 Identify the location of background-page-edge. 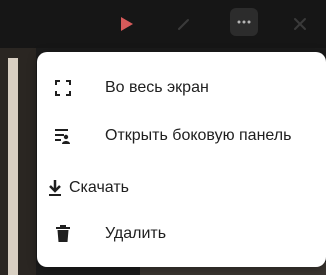
(13, 166).